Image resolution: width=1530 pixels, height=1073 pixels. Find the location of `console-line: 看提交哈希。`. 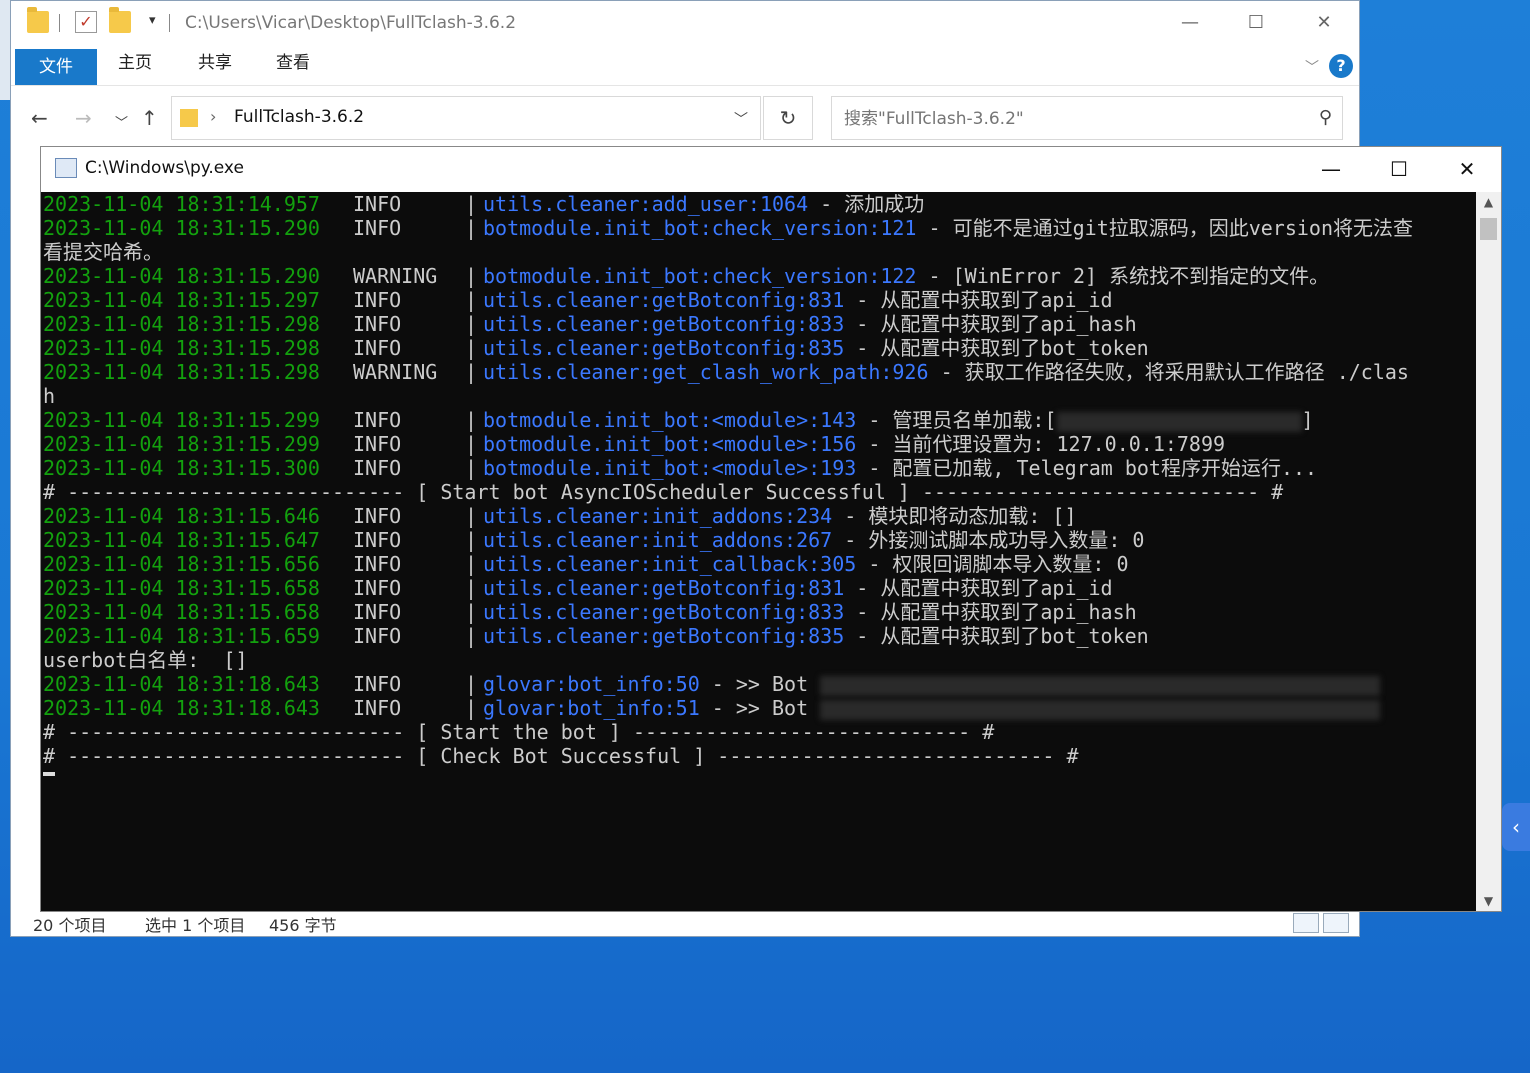

console-line: 看提交哈希。 is located at coordinates (759, 252).